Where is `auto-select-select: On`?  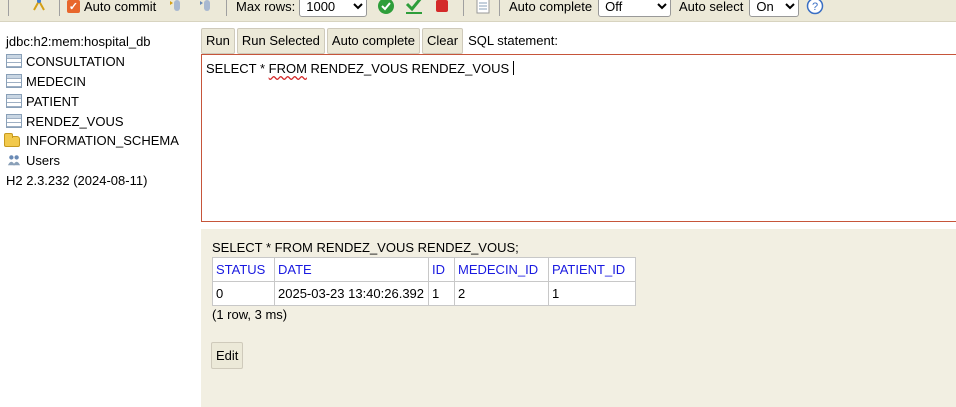
auto-select-select: On is located at coordinates (774, 8).